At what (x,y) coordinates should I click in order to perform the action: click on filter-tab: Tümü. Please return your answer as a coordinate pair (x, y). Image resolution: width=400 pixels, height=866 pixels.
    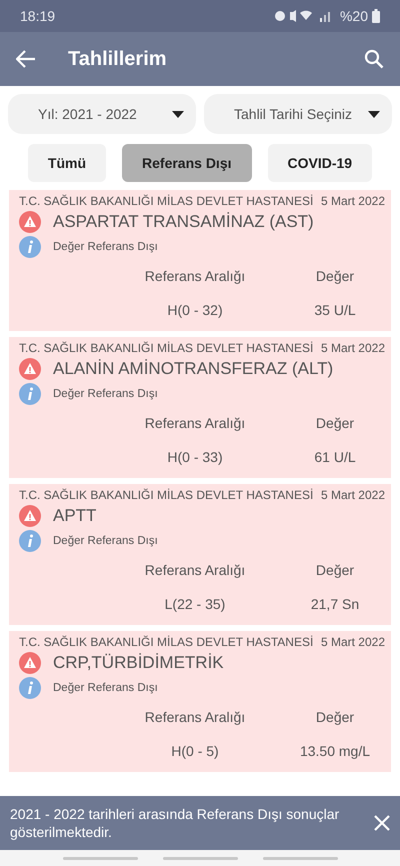
    Looking at the image, I should click on (67, 163).